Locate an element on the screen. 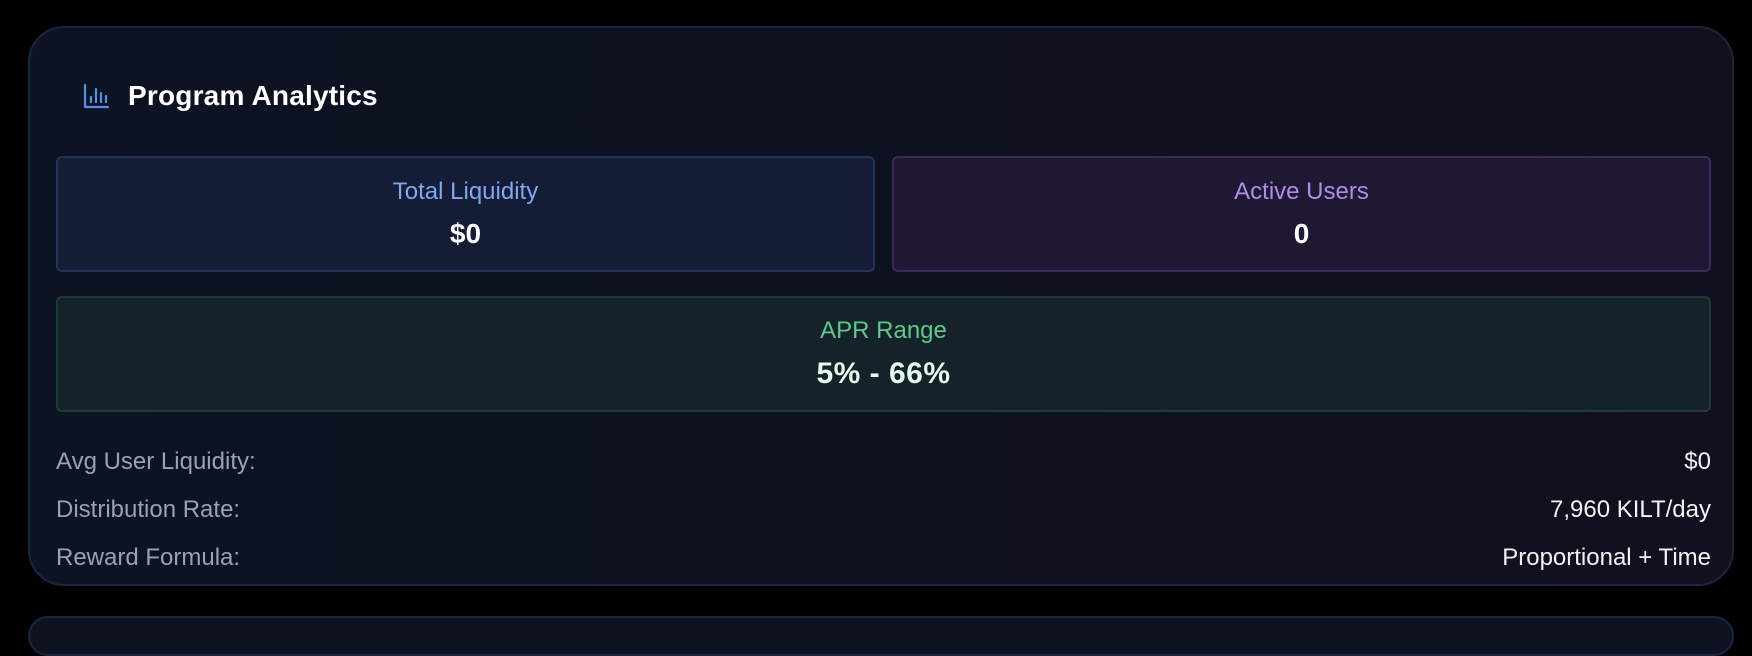  active-users-value: 0 is located at coordinates (1301, 233).